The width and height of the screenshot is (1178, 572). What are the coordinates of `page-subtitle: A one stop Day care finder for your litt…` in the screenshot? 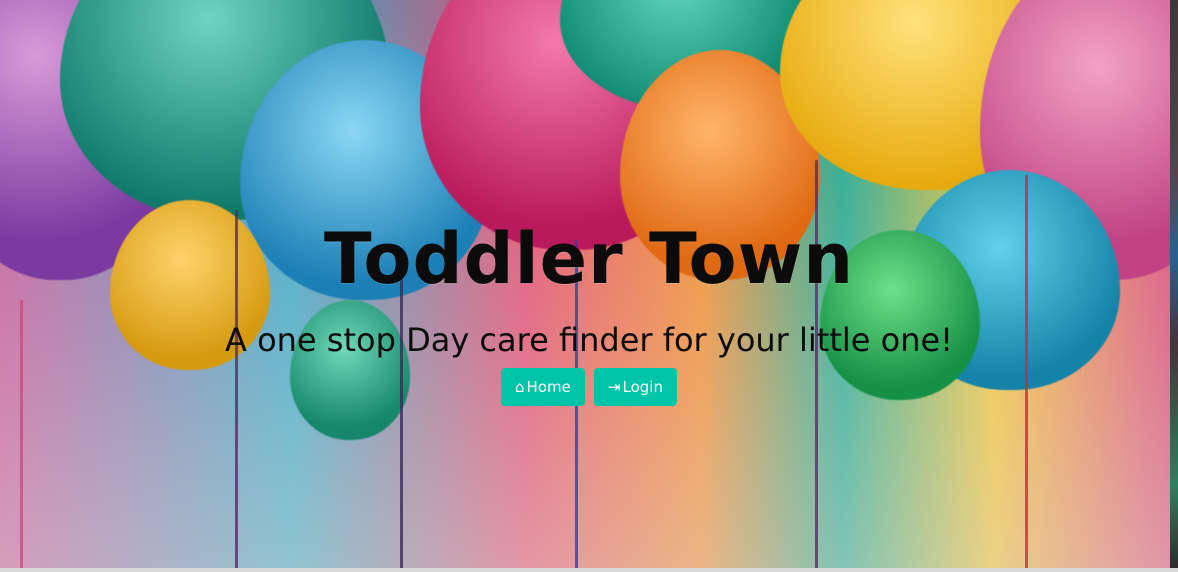 It's located at (589, 340).